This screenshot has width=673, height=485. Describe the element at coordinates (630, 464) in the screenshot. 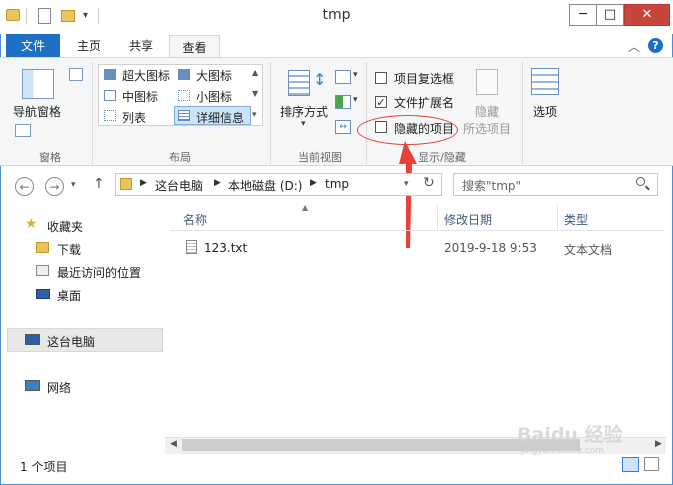

I see `details-view-icon` at that location.